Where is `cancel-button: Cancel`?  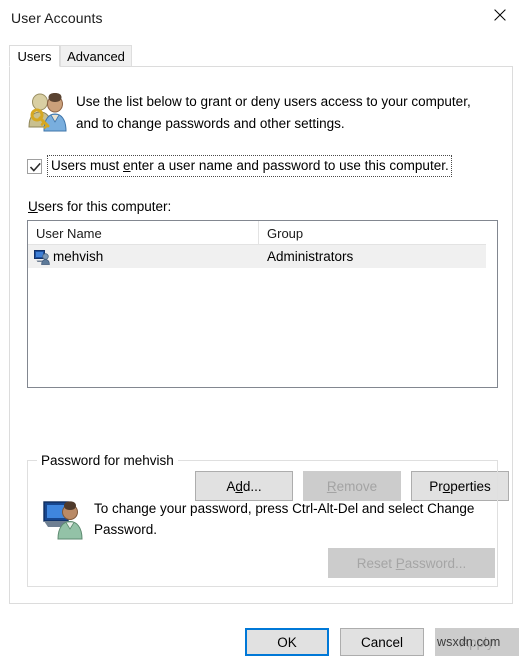
cancel-button: Cancel is located at coordinates (382, 642).